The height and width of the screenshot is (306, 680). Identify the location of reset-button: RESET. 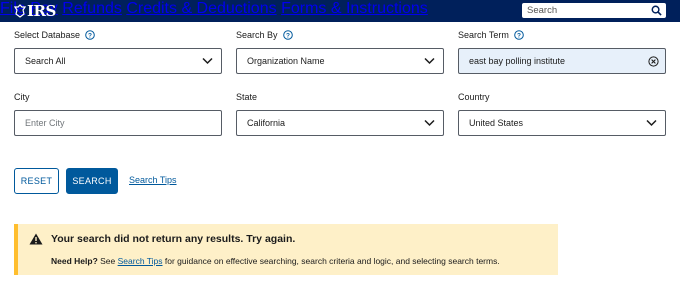
(36, 181).